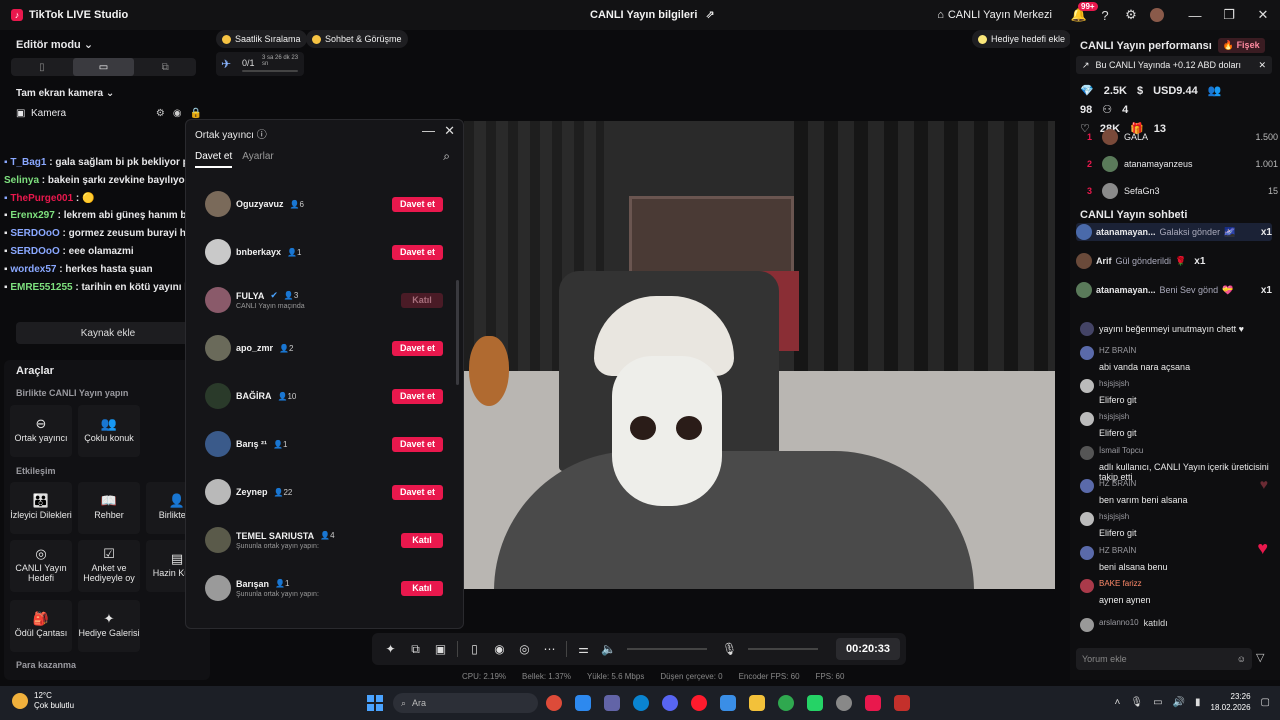  I want to click on chrome-alt-icon, so click(786, 703).